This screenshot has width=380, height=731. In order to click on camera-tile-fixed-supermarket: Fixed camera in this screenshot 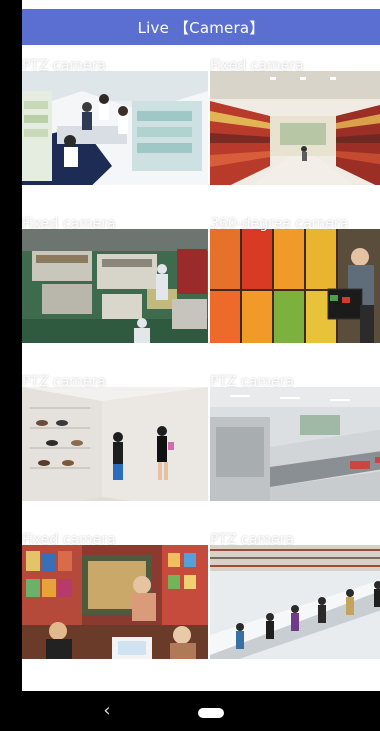, I will do `click(295, 120)`.